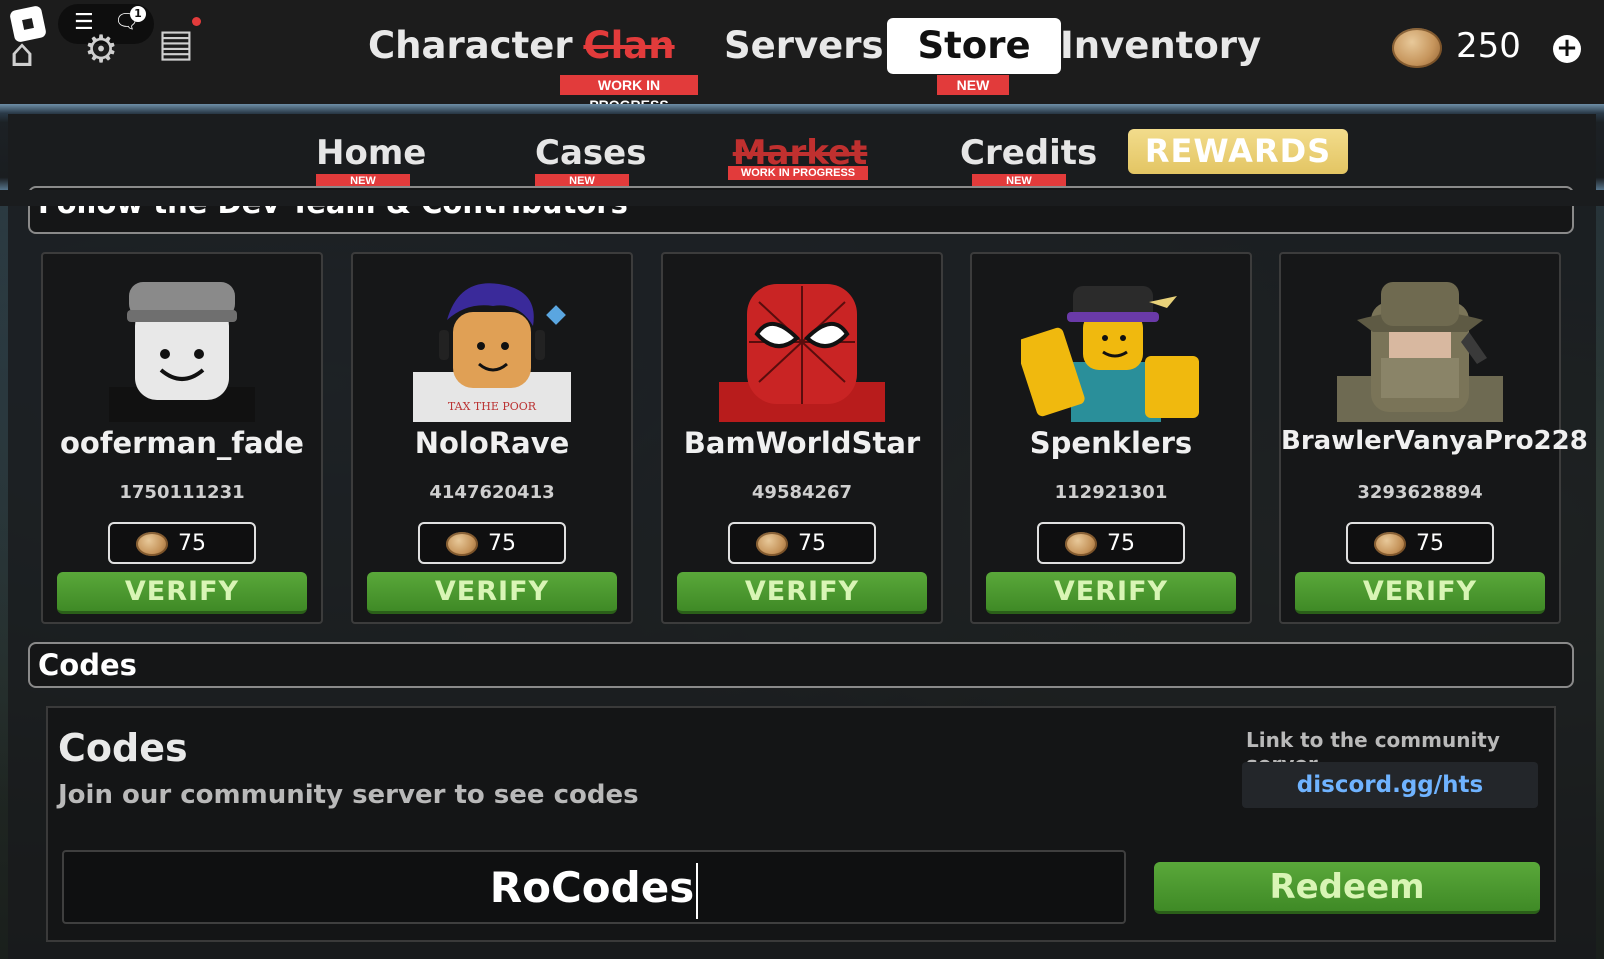  I want to click on contributor-id: 3293628894, so click(1420, 492).